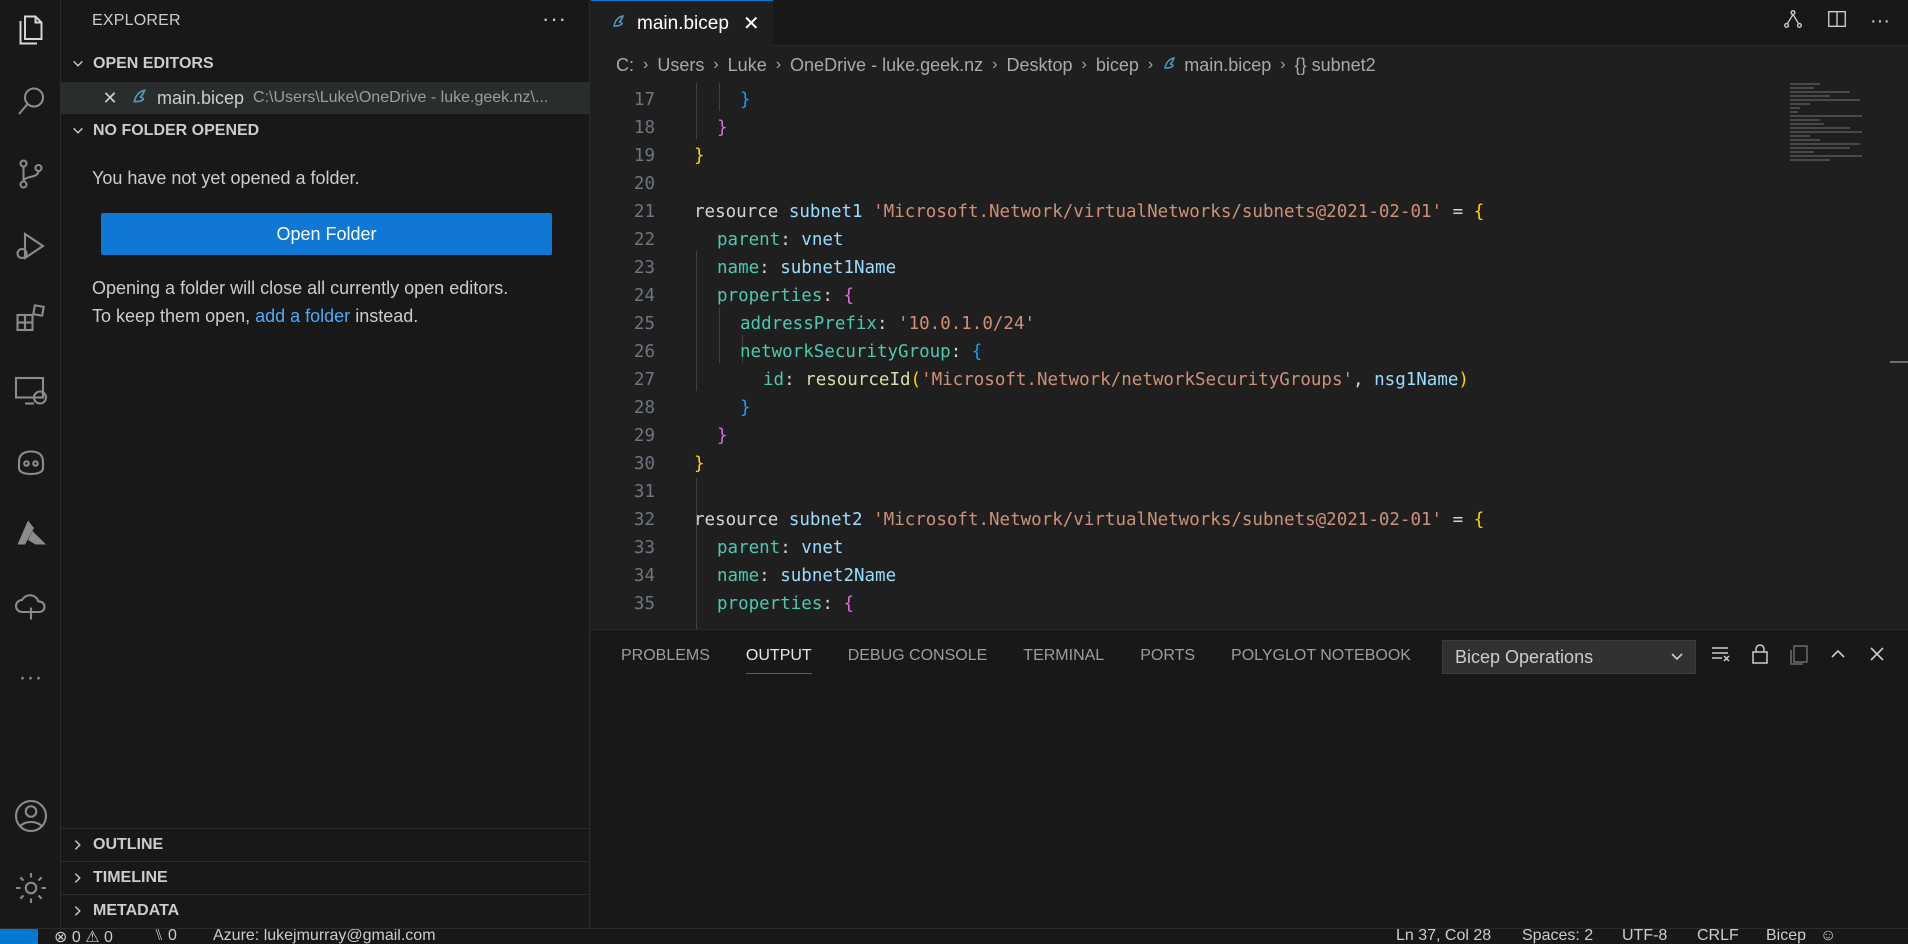 The height and width of the screenshot is (944, 1908). I want to click on visualizer-icon, so click(1793, 21).